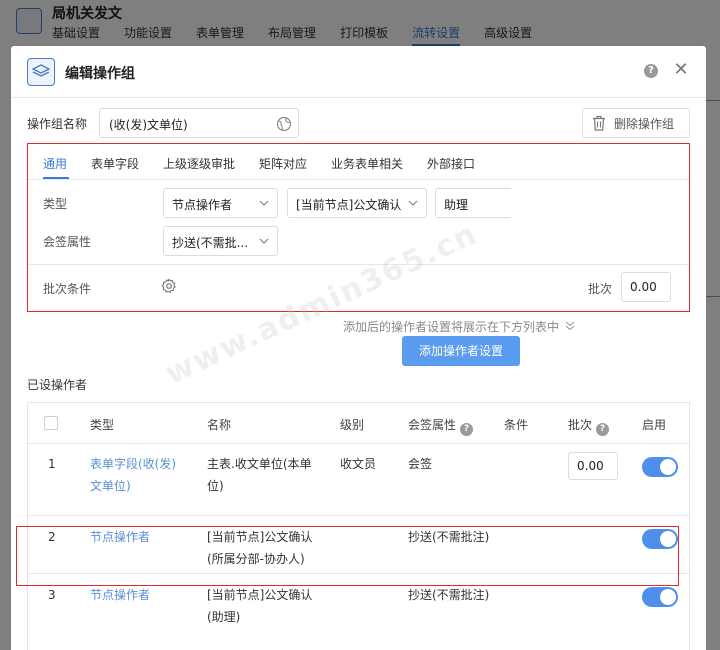 Image resolution: width=720 pixels, height=650 pixels. What do you see at coordinates (259, 475) in the screenshot?
I see `row-name: 主表.收文单位(本单 位)` at bounding box center [259, 475].